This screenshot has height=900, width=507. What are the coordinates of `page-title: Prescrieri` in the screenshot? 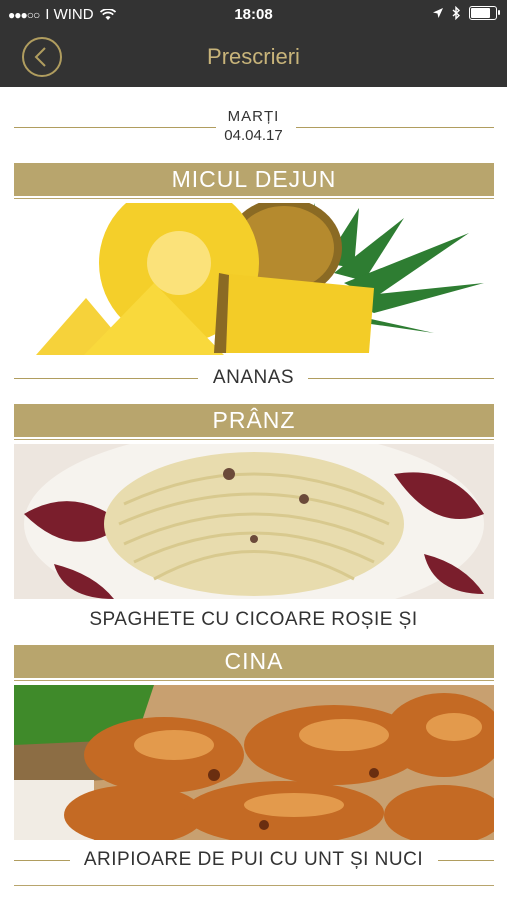 It's located at (253, 56).